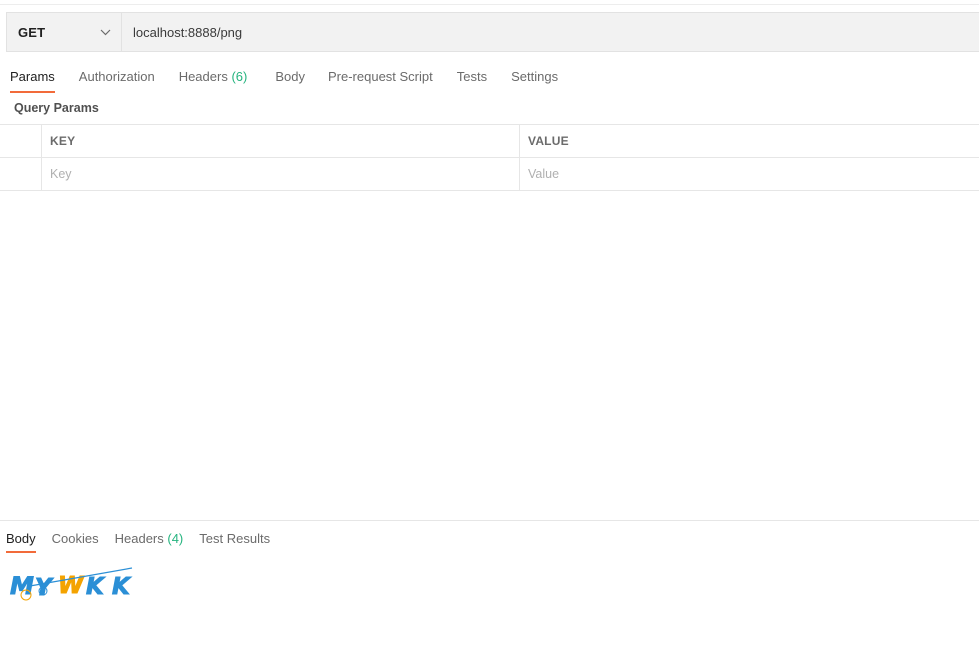 The image size is (979, 667). Describe the element at coordinates (32, 32) in the screenshot. I see `method-label: GET` at that location.